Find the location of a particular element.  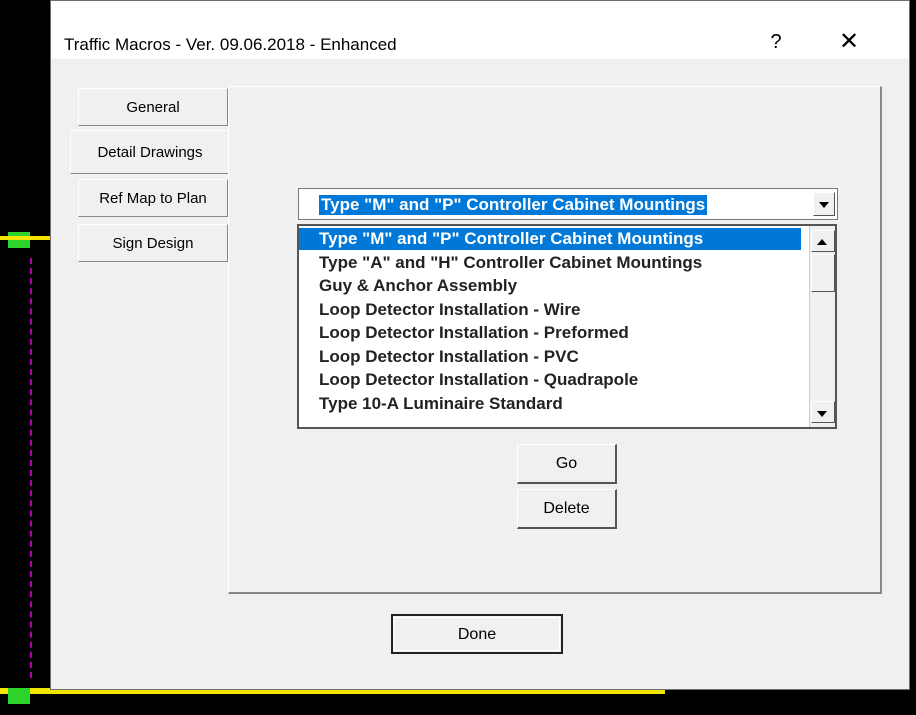

cad-line-left is located at coordinates (25, 238).